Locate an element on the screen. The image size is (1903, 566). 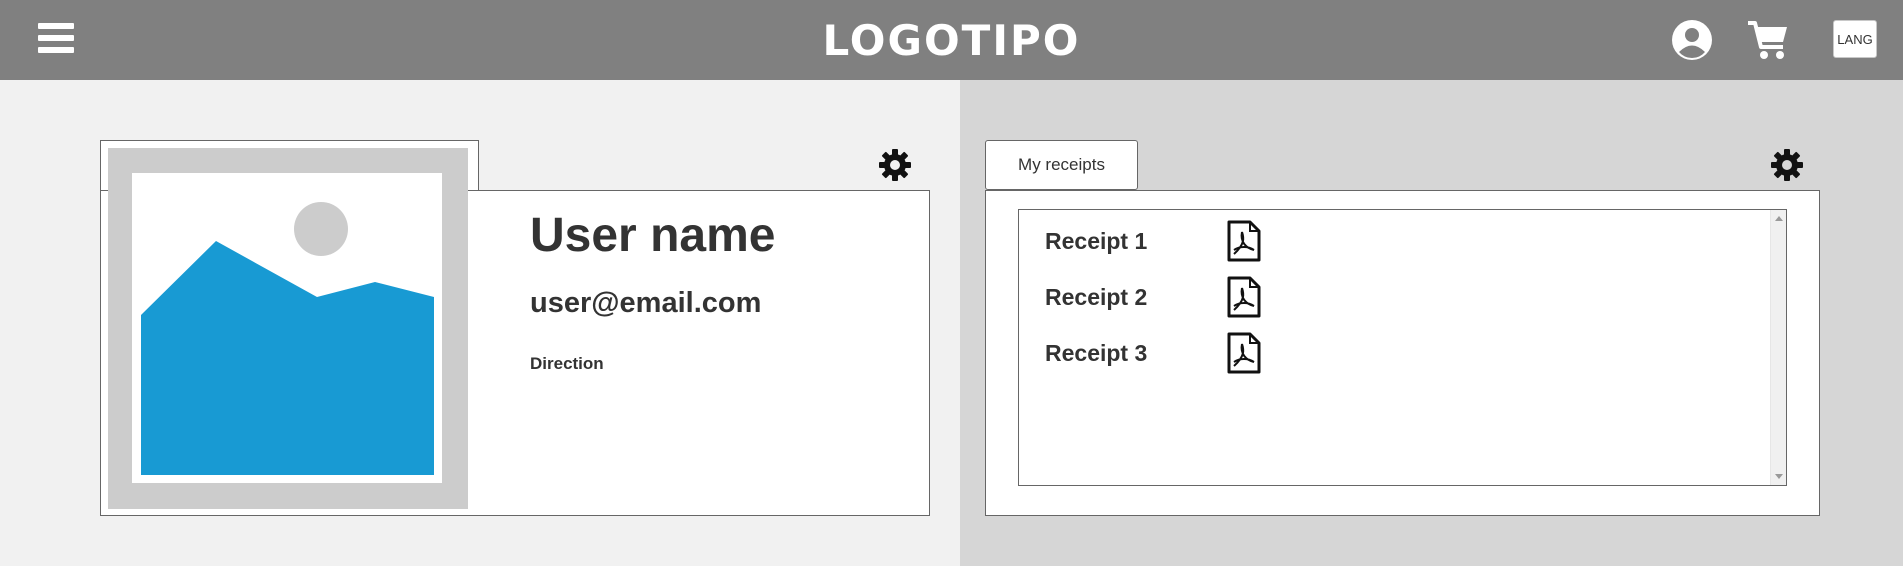
top-bar: LOGOTIPO LANG is located at coordinates (951, 40).